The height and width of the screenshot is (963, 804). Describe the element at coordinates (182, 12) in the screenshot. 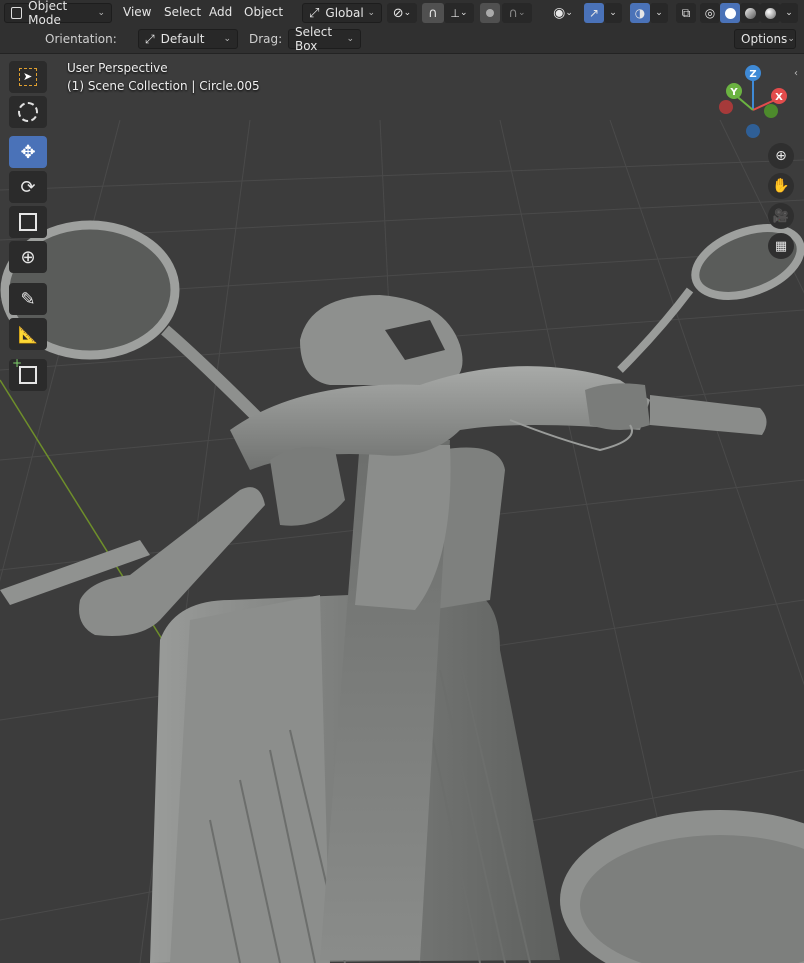

I see `menu-select: Select` at that location.